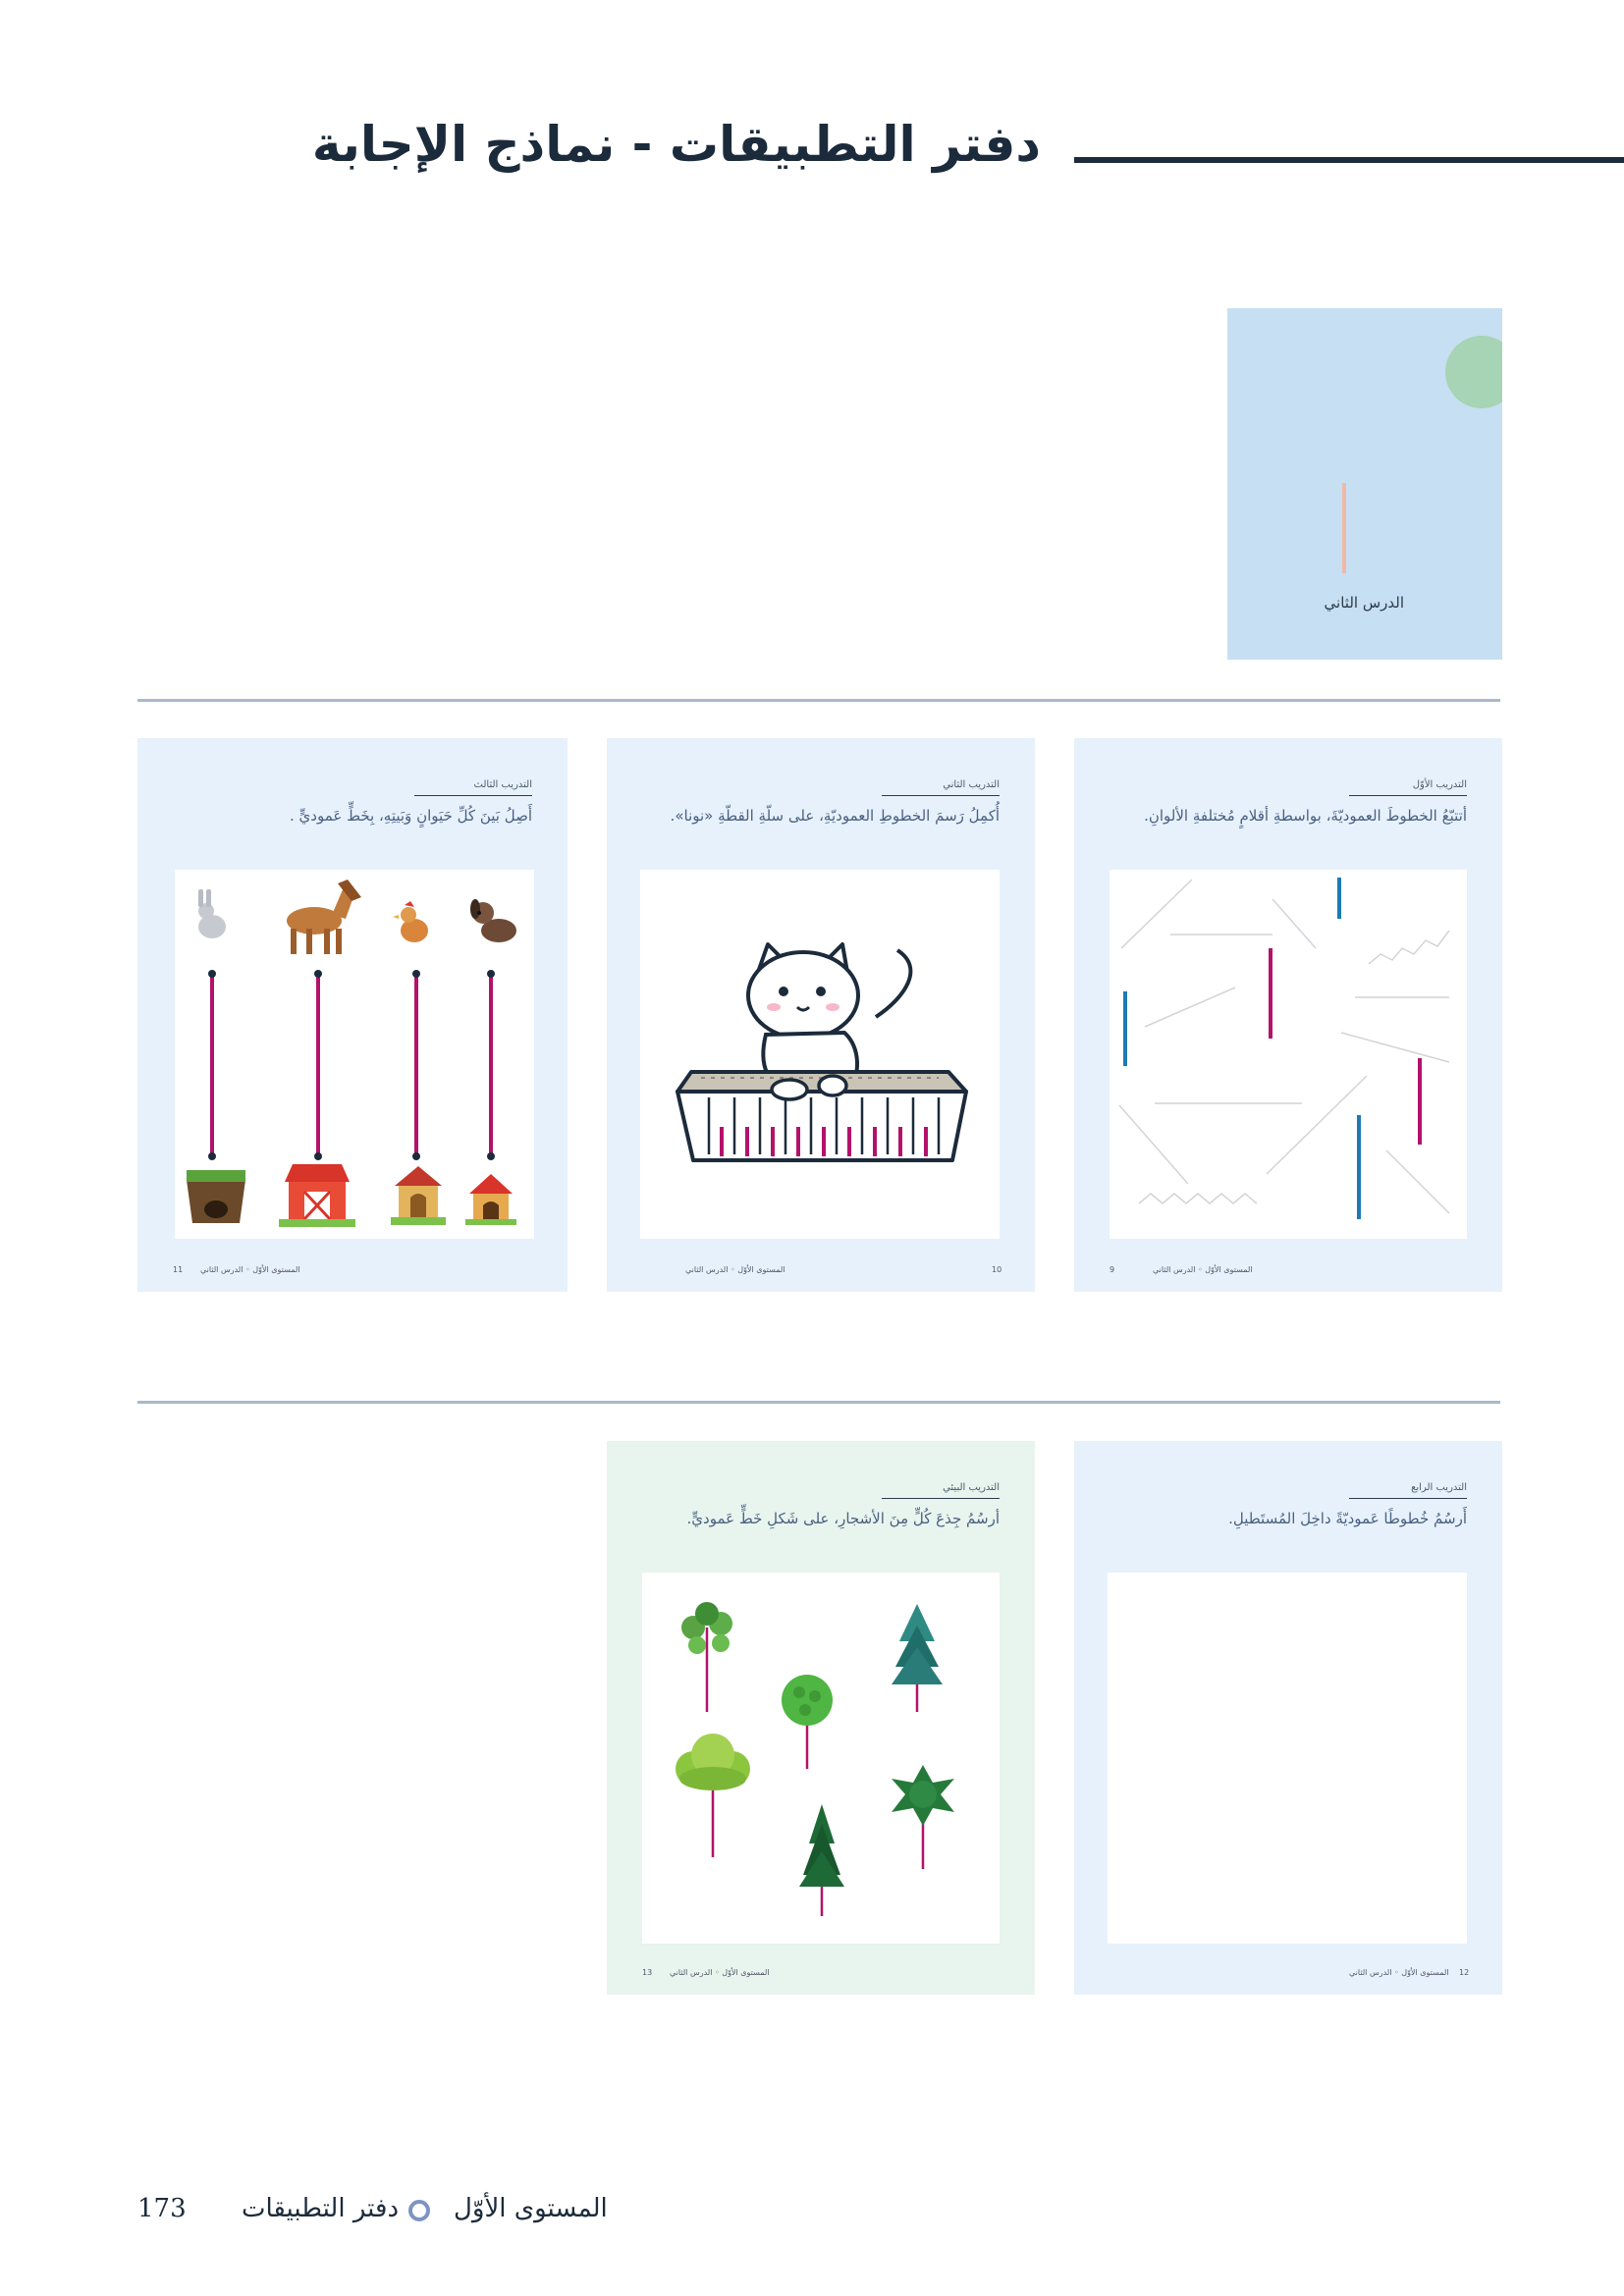  What do you see at coordinates (923, 1796) in the screenshot?
I see `tree-6-icon` at bounding box center [923, 1796].